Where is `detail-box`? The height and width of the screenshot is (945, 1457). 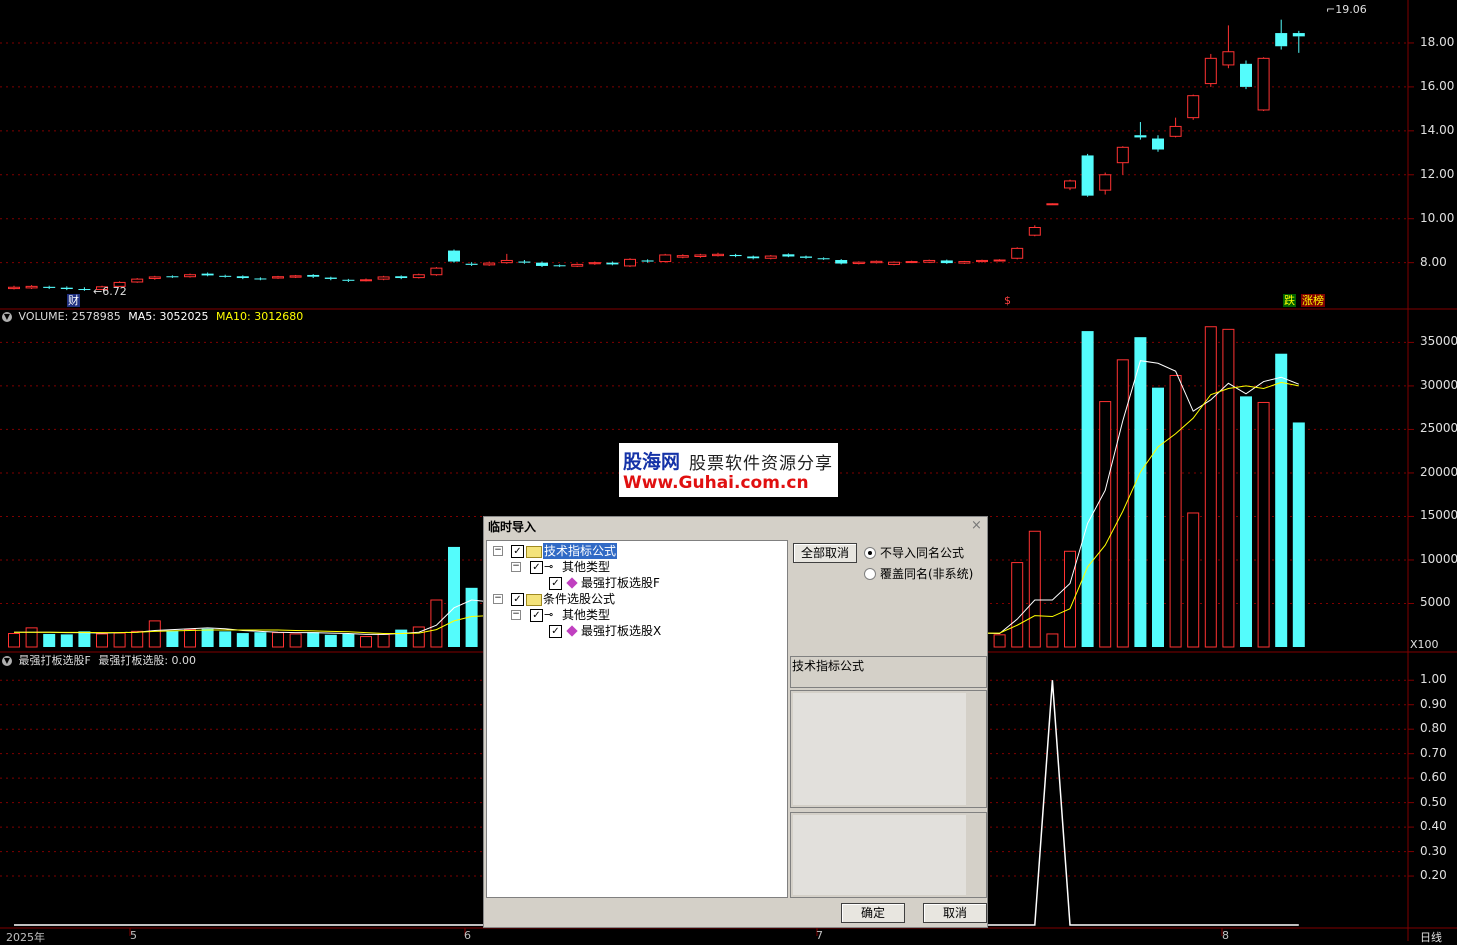 detail-box is located at coordinates (888, 855).